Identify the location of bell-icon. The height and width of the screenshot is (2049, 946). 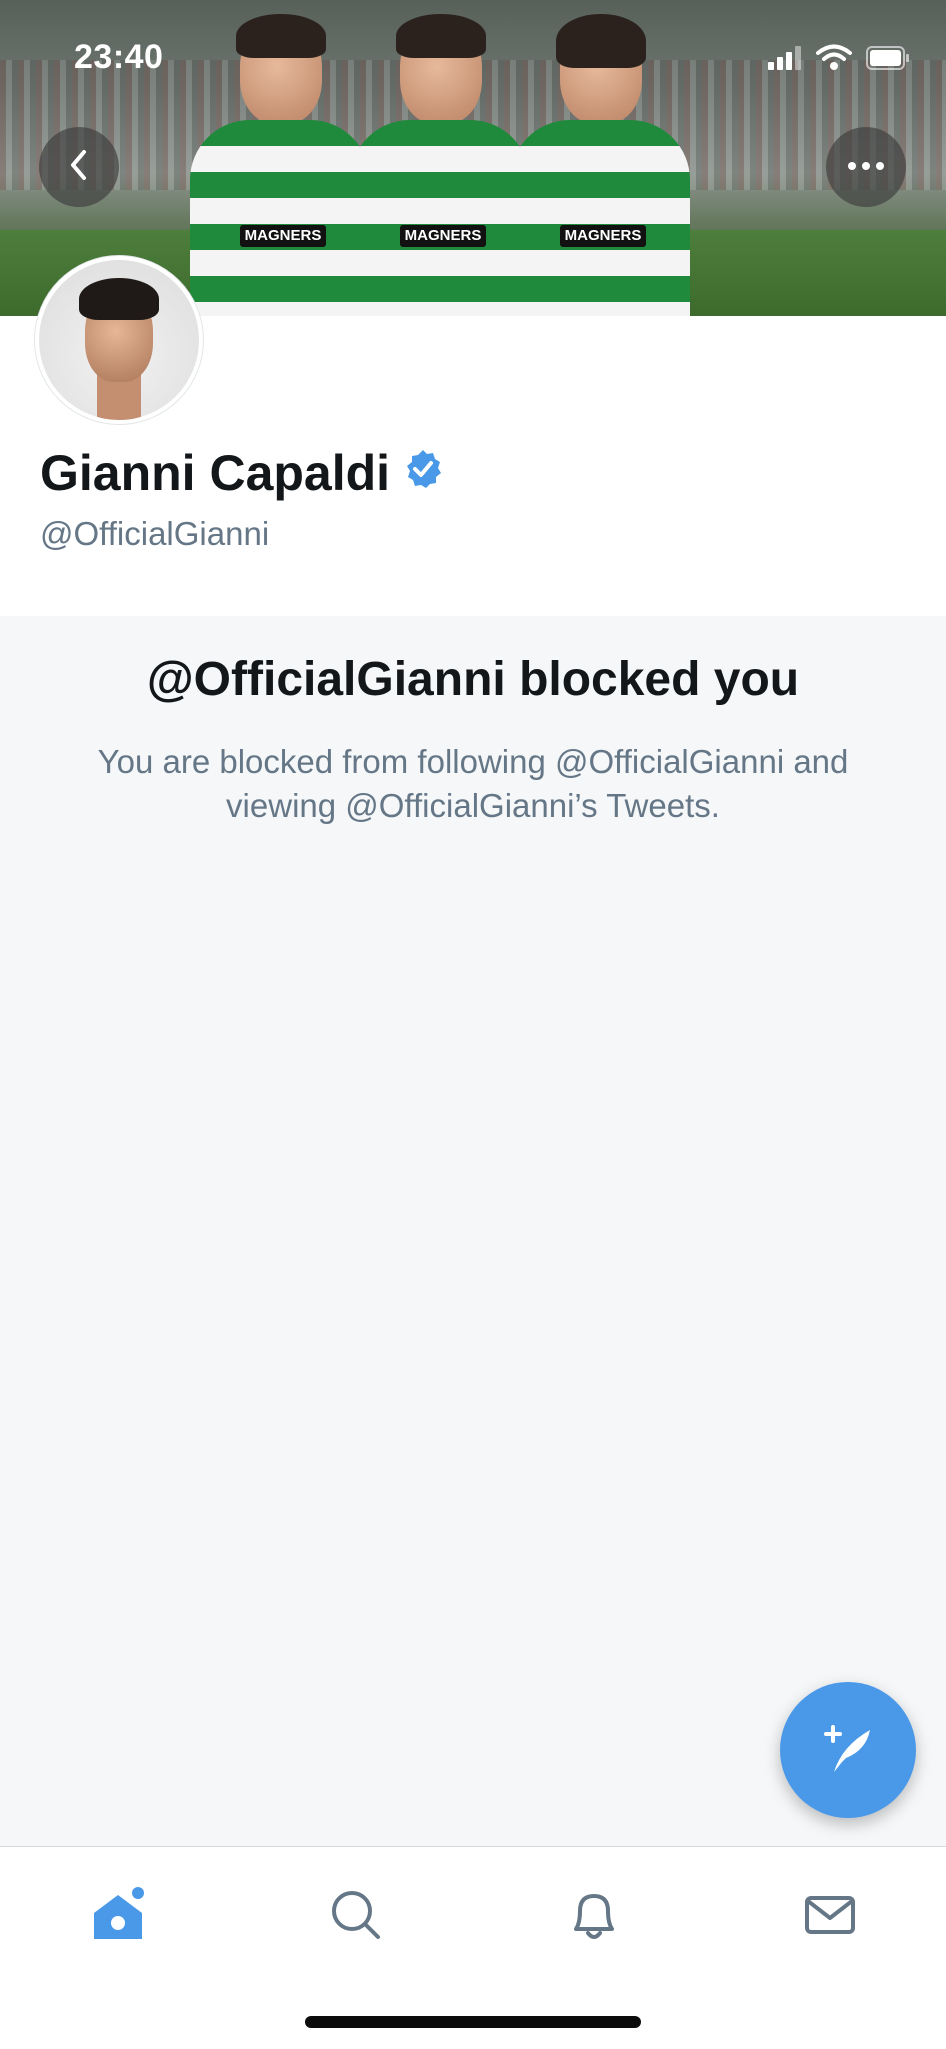
(594, 1917).